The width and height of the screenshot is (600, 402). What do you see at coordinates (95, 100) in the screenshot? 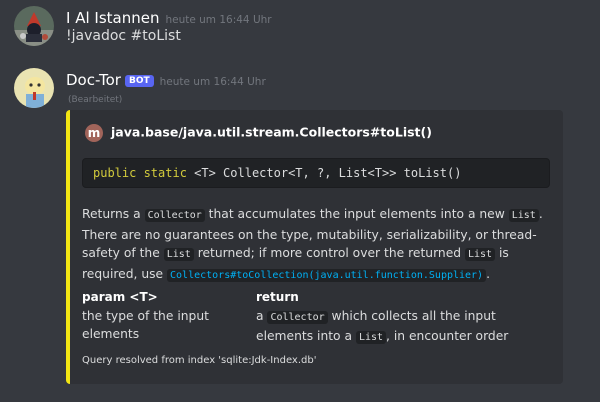
I see `edited-label: (Bearbeitet)` at bounding box center [95, 100].